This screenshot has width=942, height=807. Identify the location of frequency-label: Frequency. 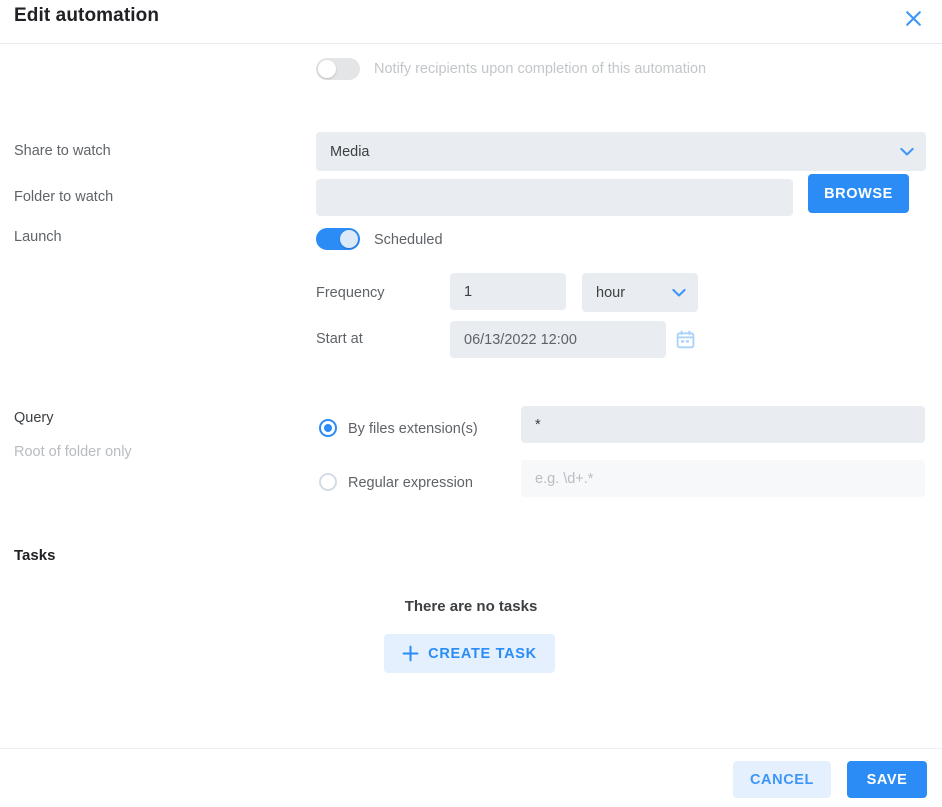
(350, 293).